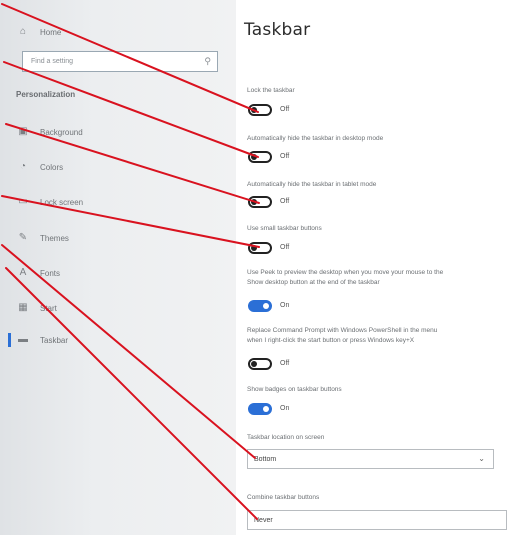 The height and width of the screenshot is (535, 524). What do you see at coordinates (260, 306) in the screenshot?
I see `peek-toggle` at bounding box center [260, 306].